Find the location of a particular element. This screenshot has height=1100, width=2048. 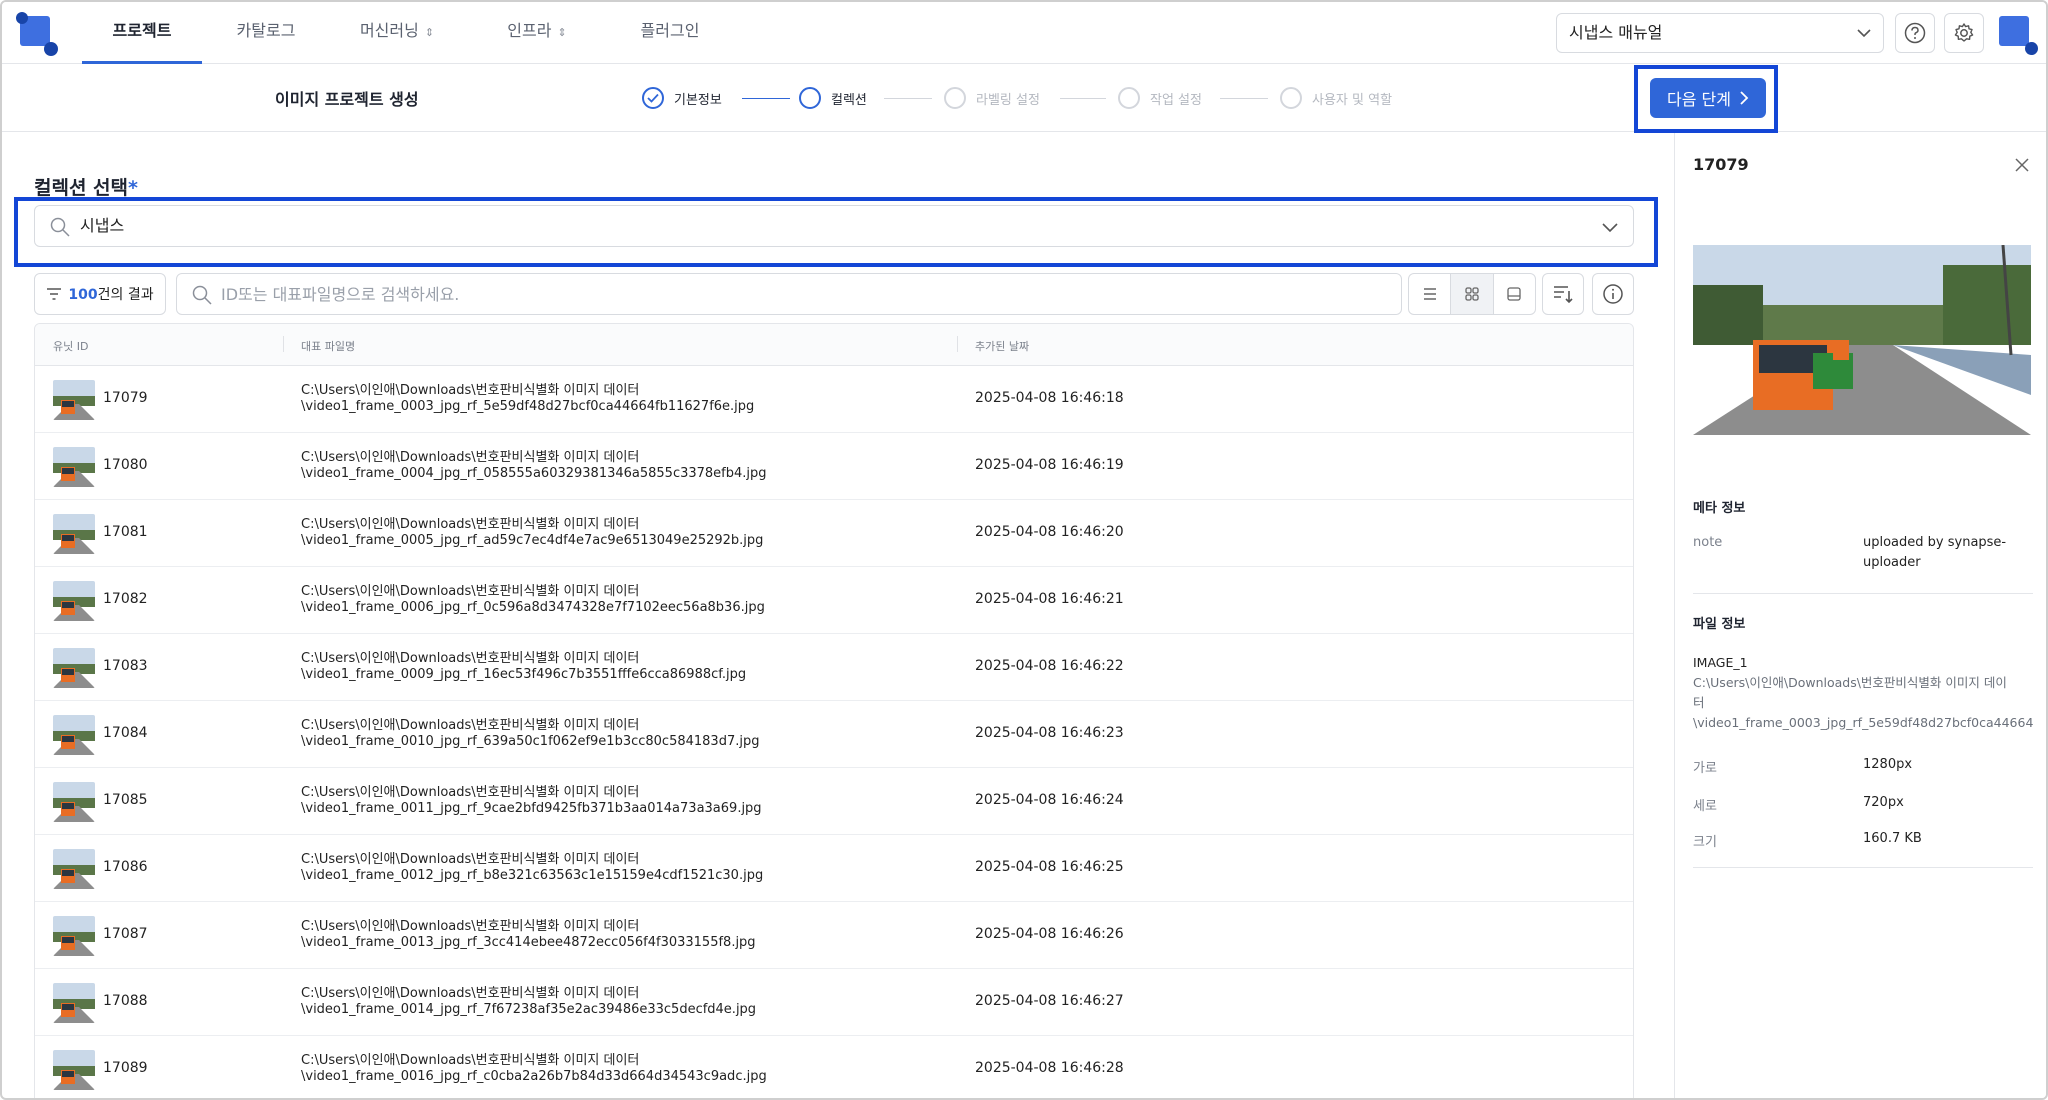

app-logo is located at coordinates (38, 34).